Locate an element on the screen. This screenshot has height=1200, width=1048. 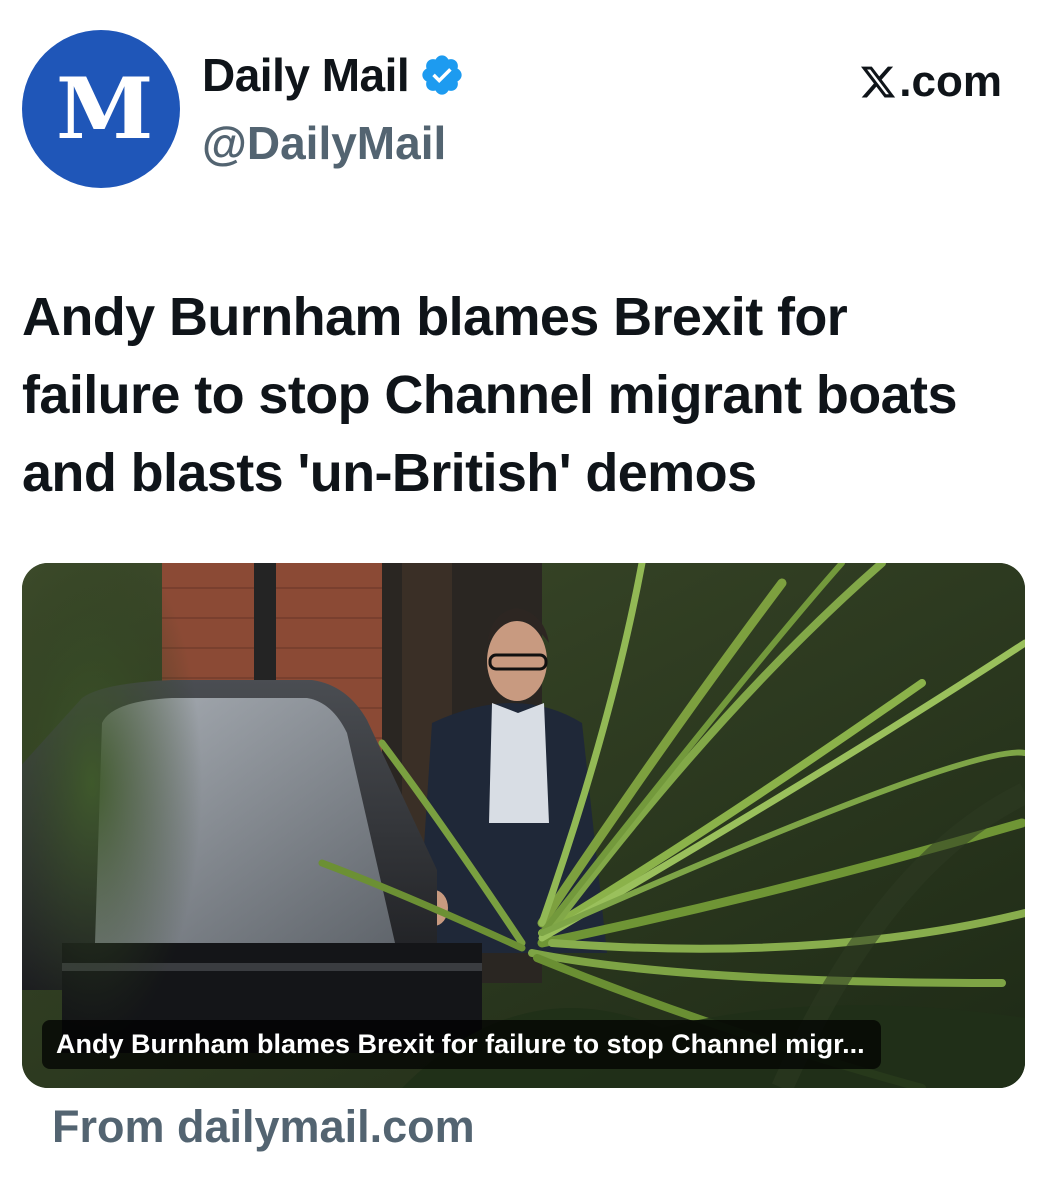
avatar-logo: M is located at coordinates (104, 108).